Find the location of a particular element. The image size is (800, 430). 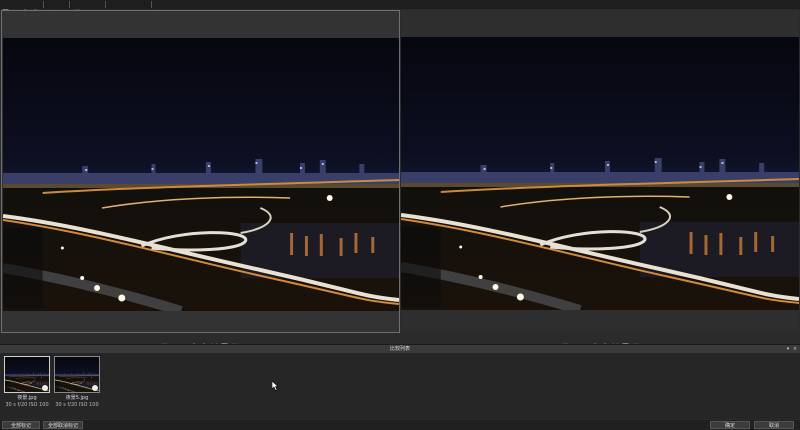

dropdown-icon: ▾ is located at coordinates (788, 349).